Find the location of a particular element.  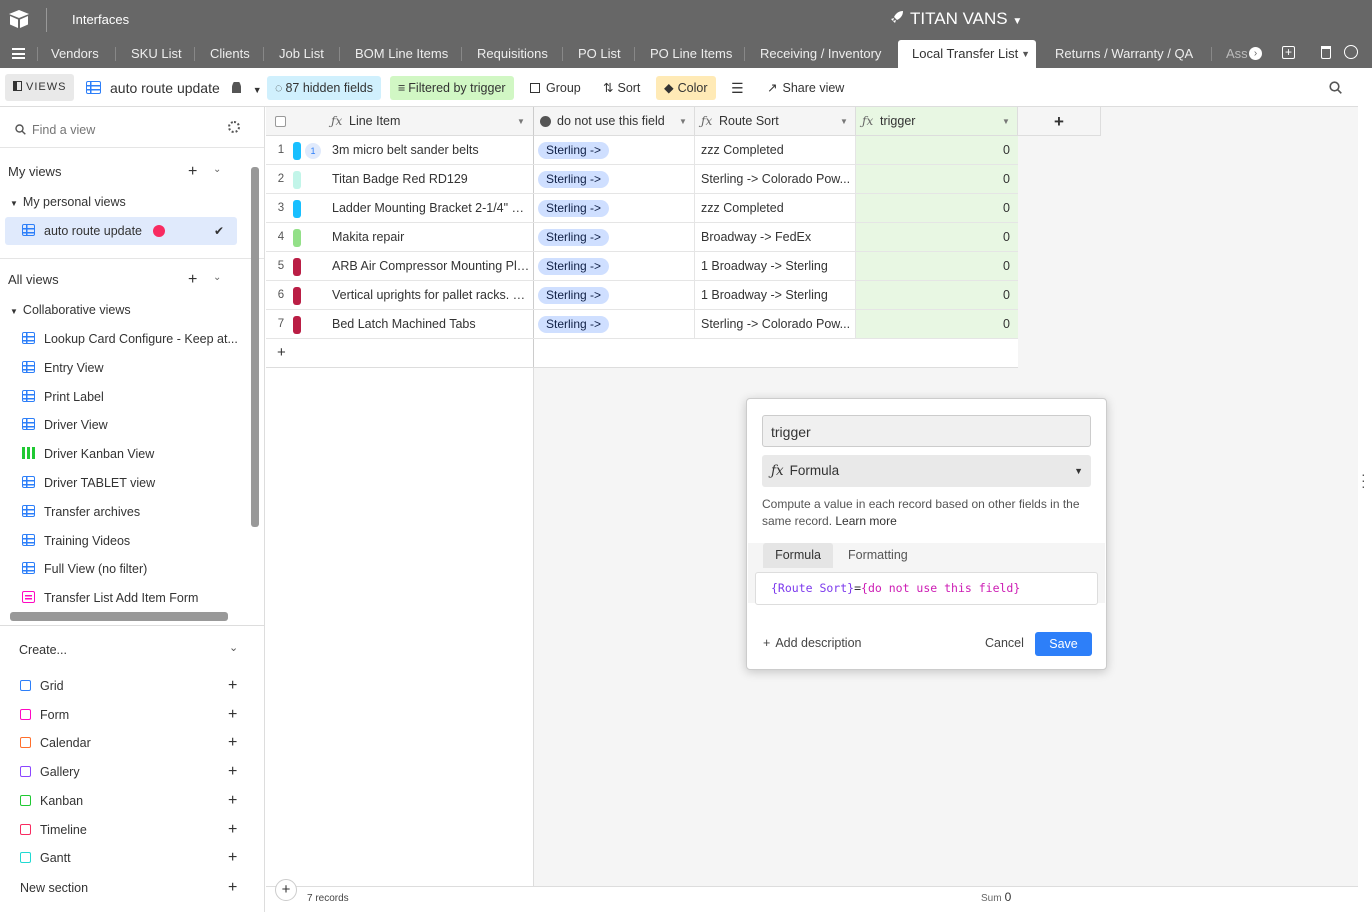

interfaces-link: Interfaces is located at coordinates (100, 19).